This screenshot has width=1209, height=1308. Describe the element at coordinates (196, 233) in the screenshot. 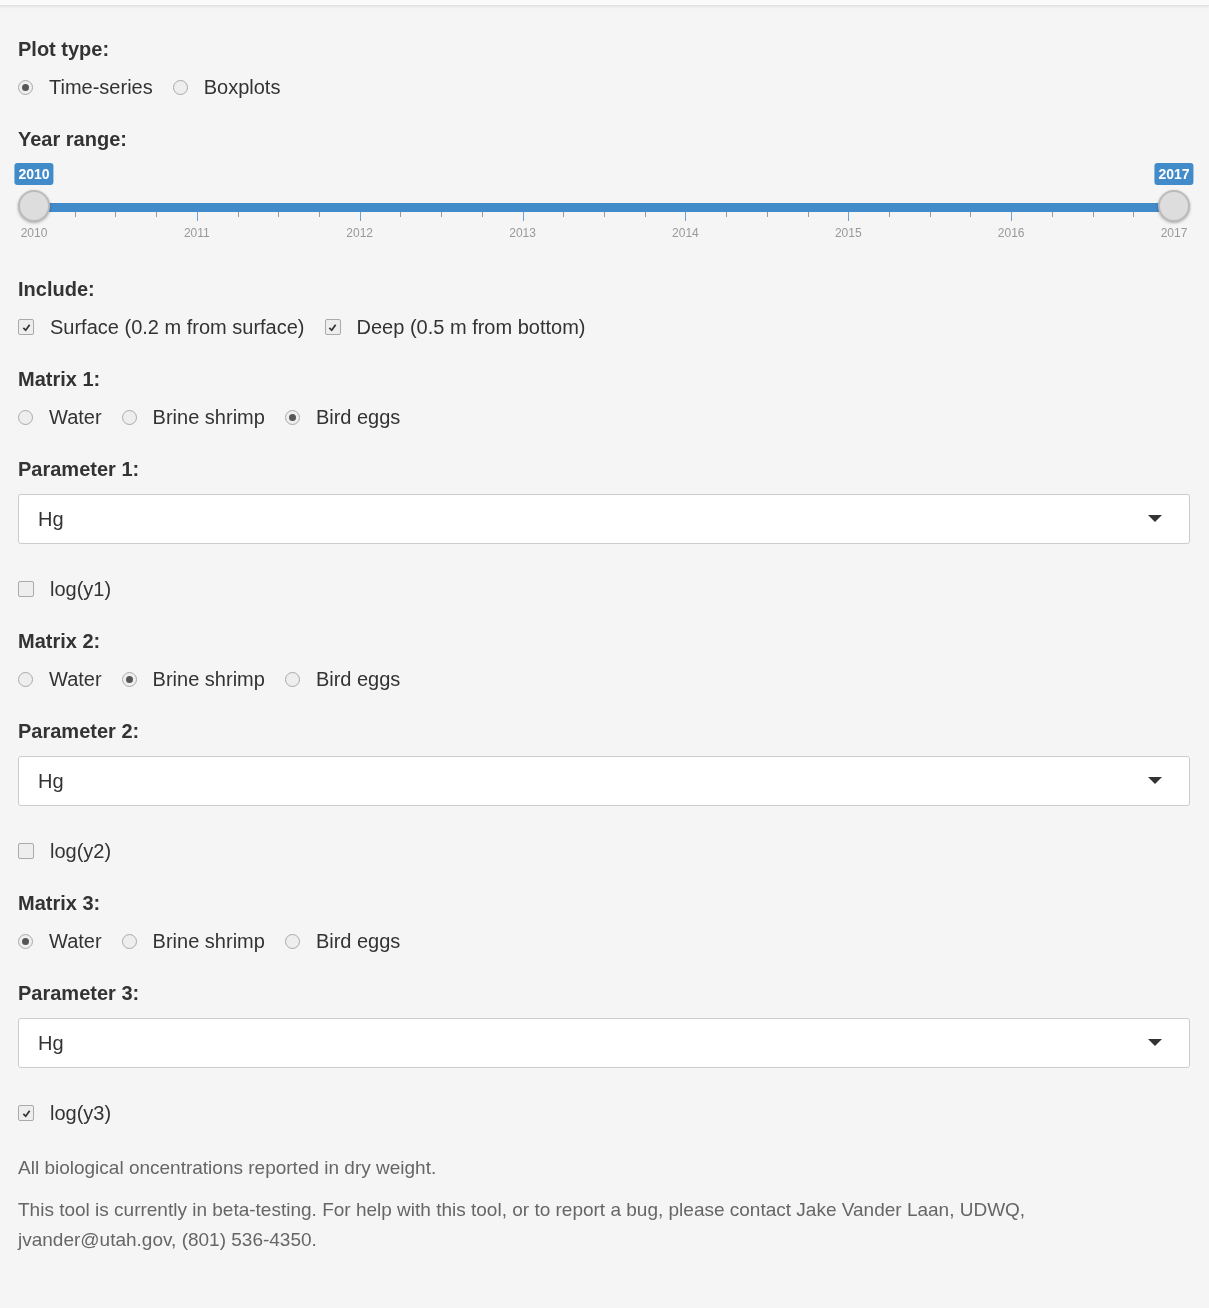

I see `tick-label: 2011` at that location.